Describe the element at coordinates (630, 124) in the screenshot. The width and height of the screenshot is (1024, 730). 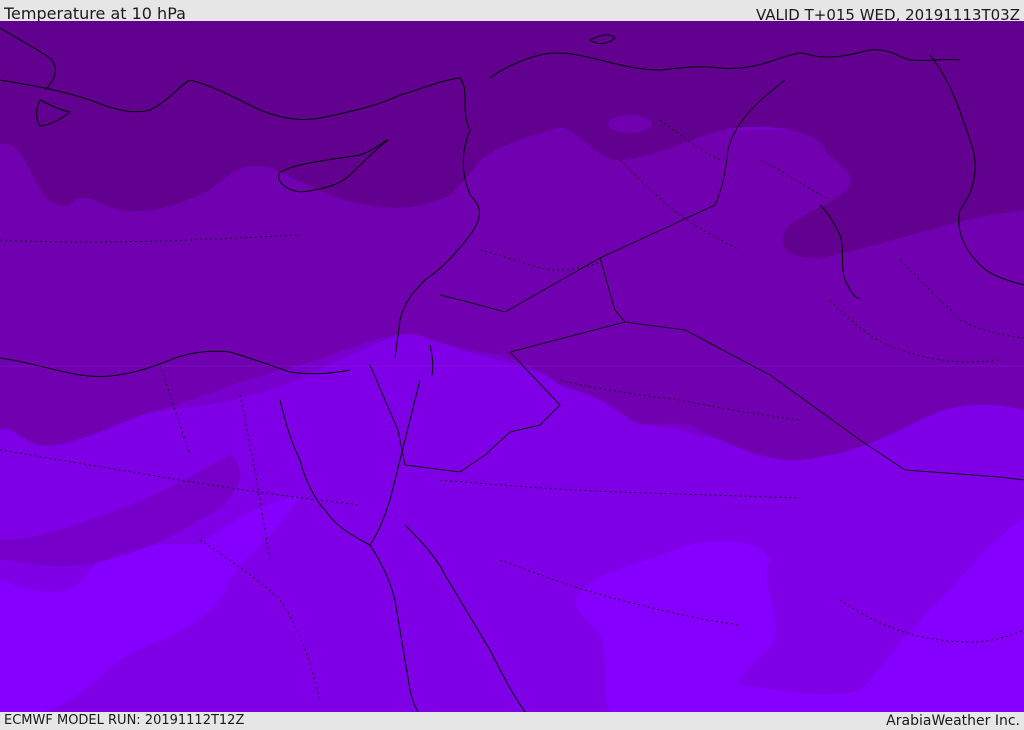
I see `band-coldest-patch` at that location.